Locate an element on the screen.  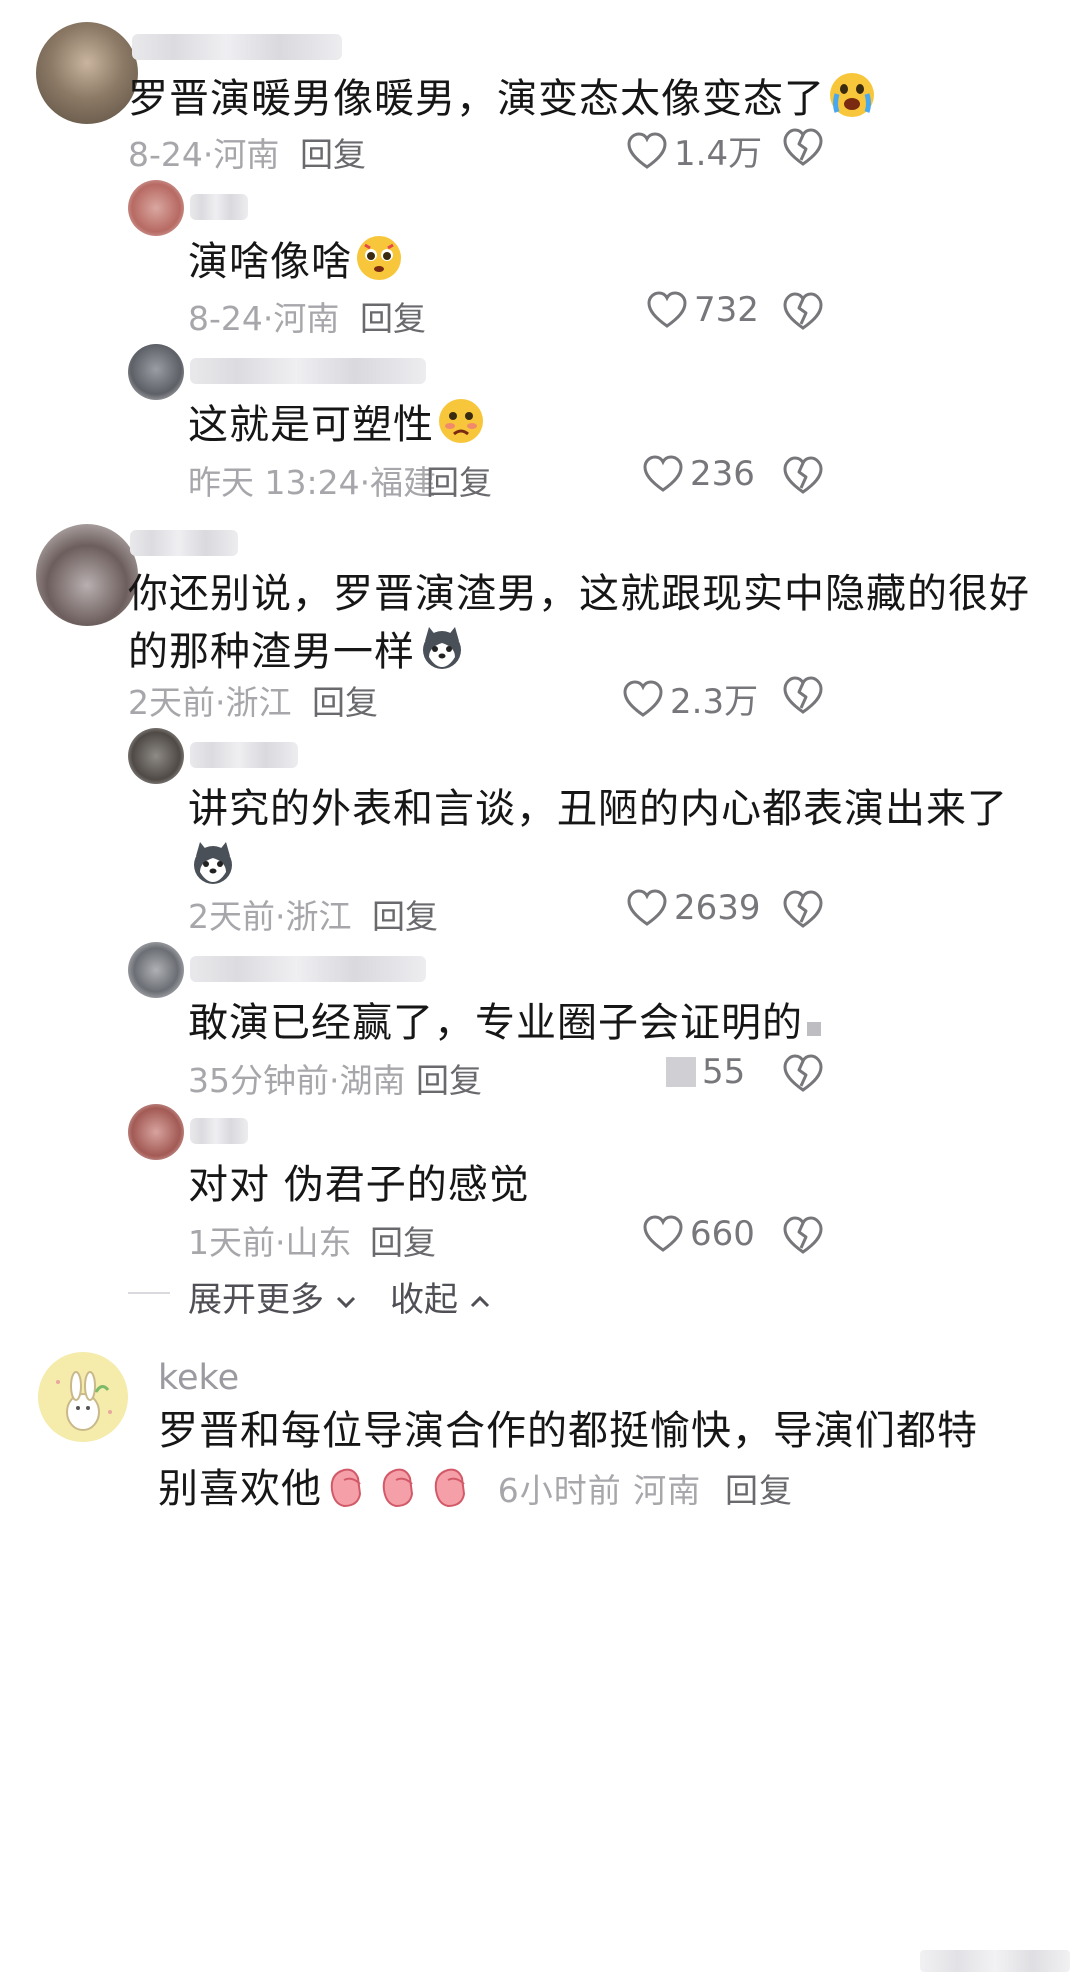
collapse-button: 收起 is located at coordinates (440, 1296).